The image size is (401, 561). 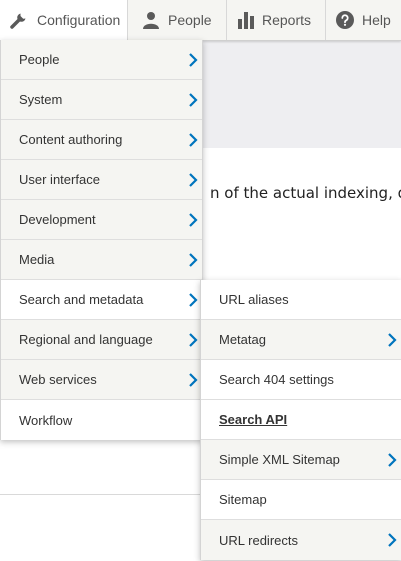 What do you see at coordinates (190, 20) in the screenshot?
I see `toolbar-tab-people-label: People` at bounding box center [190, 20].